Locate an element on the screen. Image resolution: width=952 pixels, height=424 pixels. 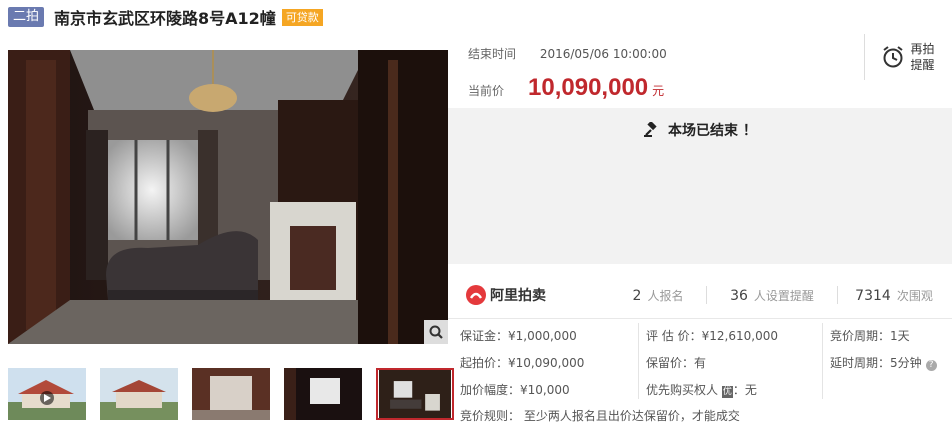
priority-buyer-value: ：无 is located at coordinates (744, 390).